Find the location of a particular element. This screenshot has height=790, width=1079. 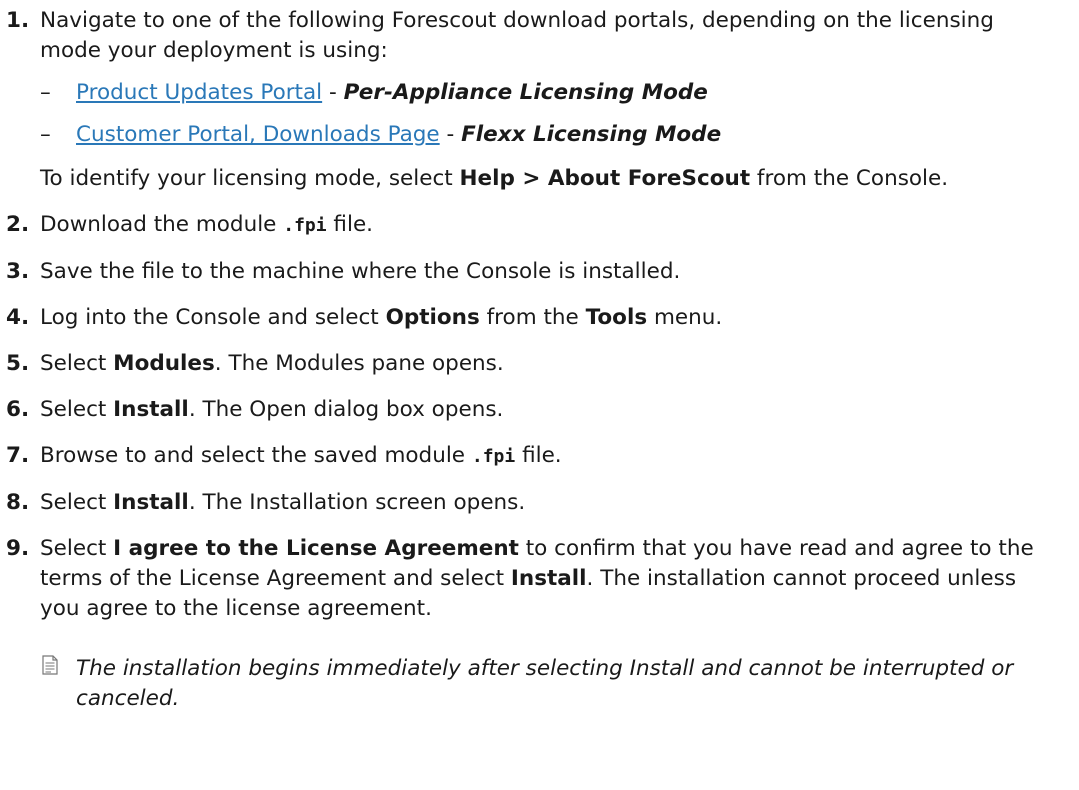

step-2: 2. Download the module .fpi file. is located at coordinates (527, 225).